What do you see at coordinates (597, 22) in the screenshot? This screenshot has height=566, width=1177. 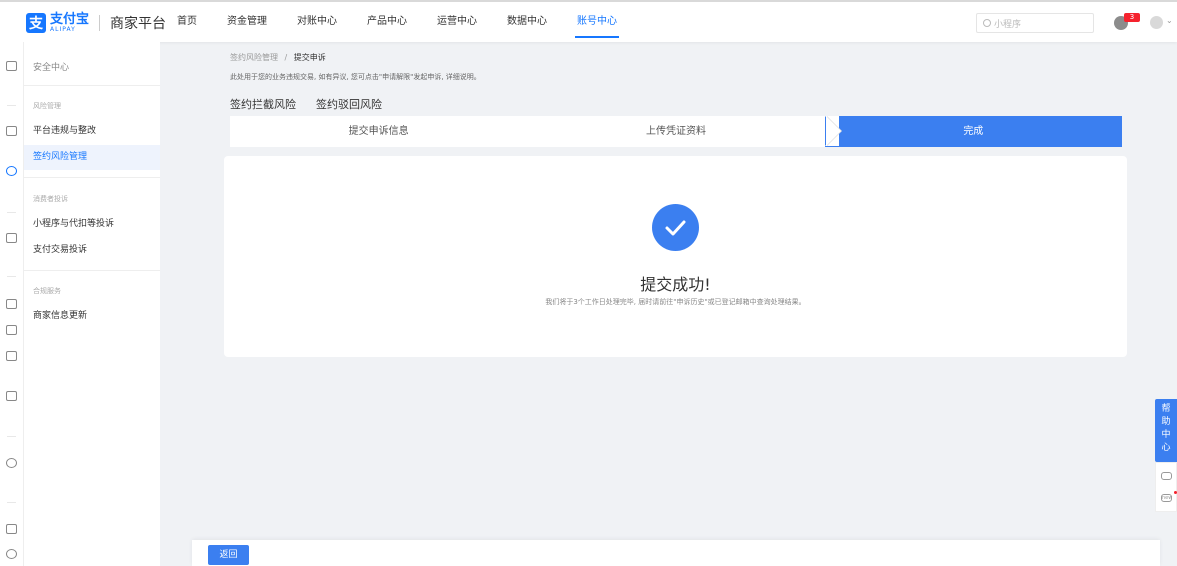 I see `nav-account: 账号中心` at bounding box center [597, 22].